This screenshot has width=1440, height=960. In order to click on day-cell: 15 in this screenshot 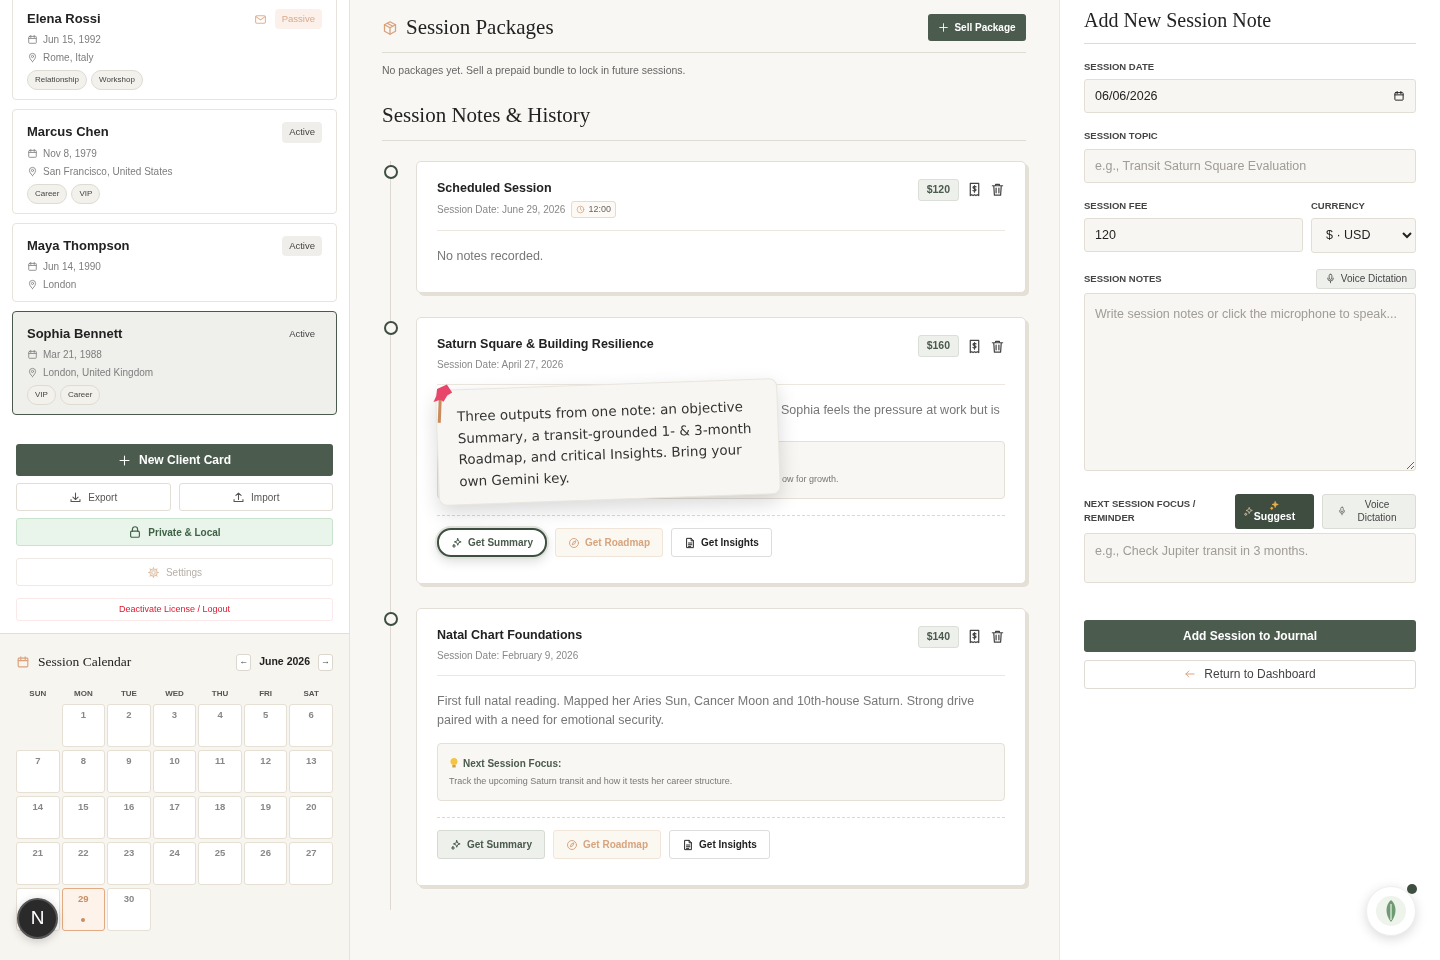, I will do `click(83, 818)`.